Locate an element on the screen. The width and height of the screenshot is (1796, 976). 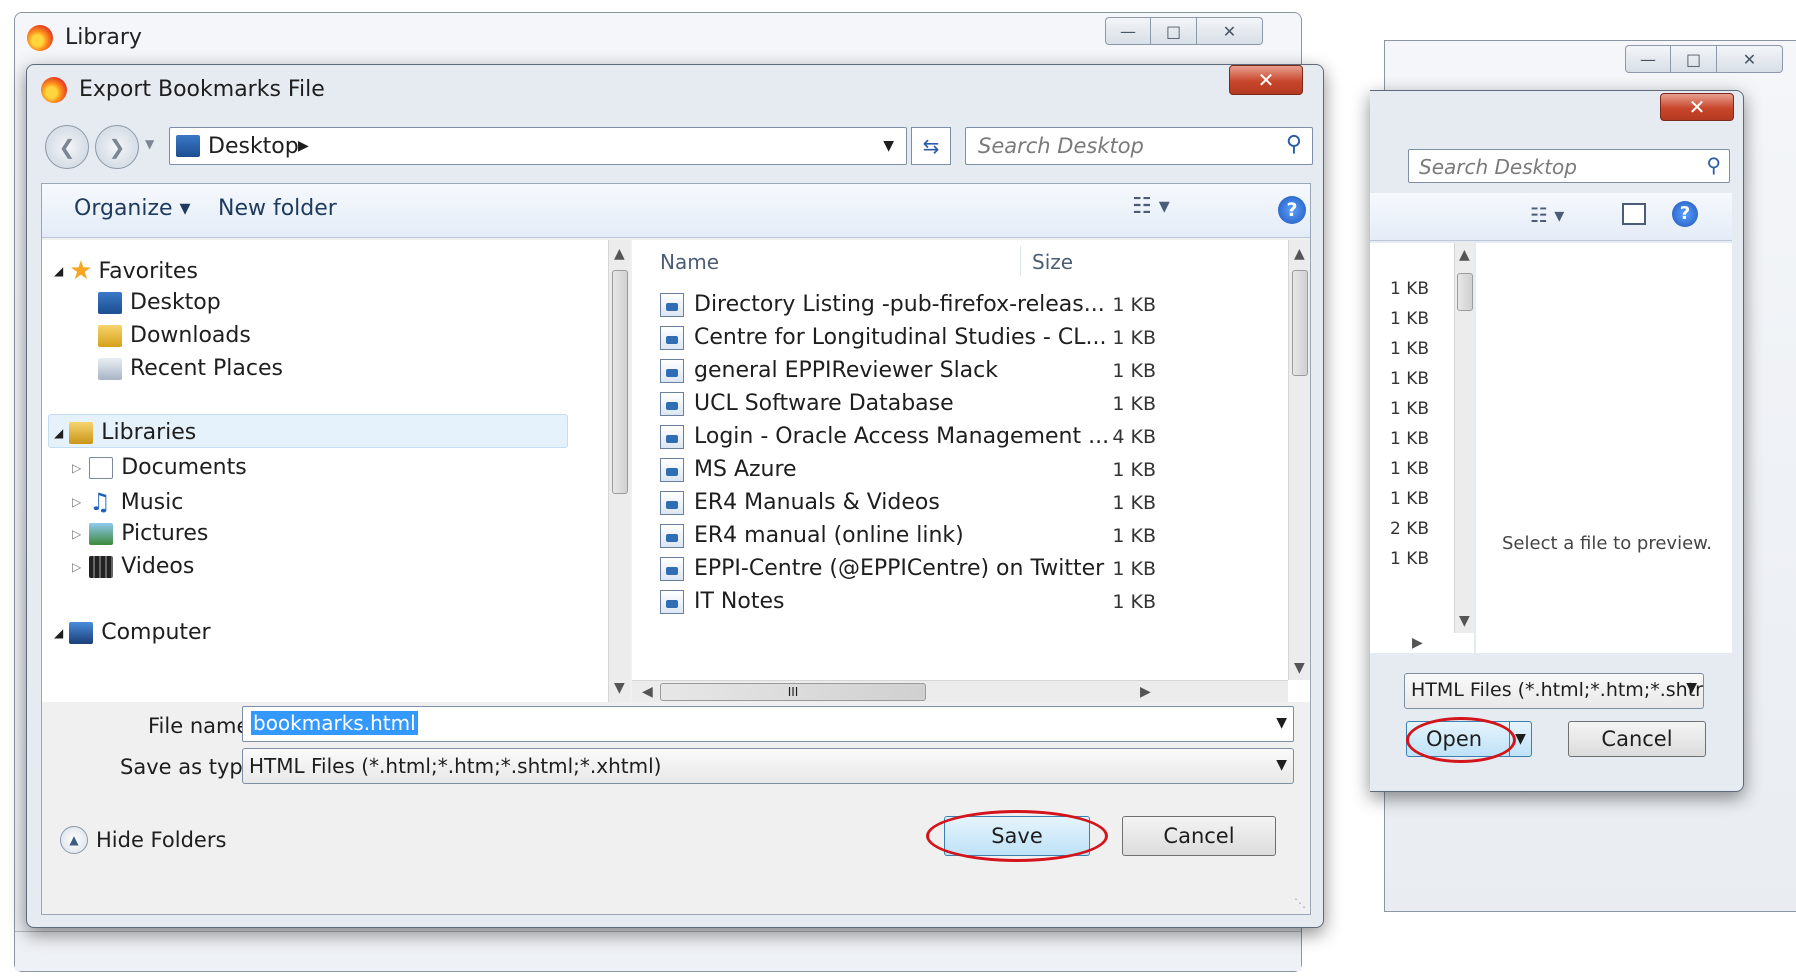
refresh-icon: ⇆ is located at coordinates (931, 146).